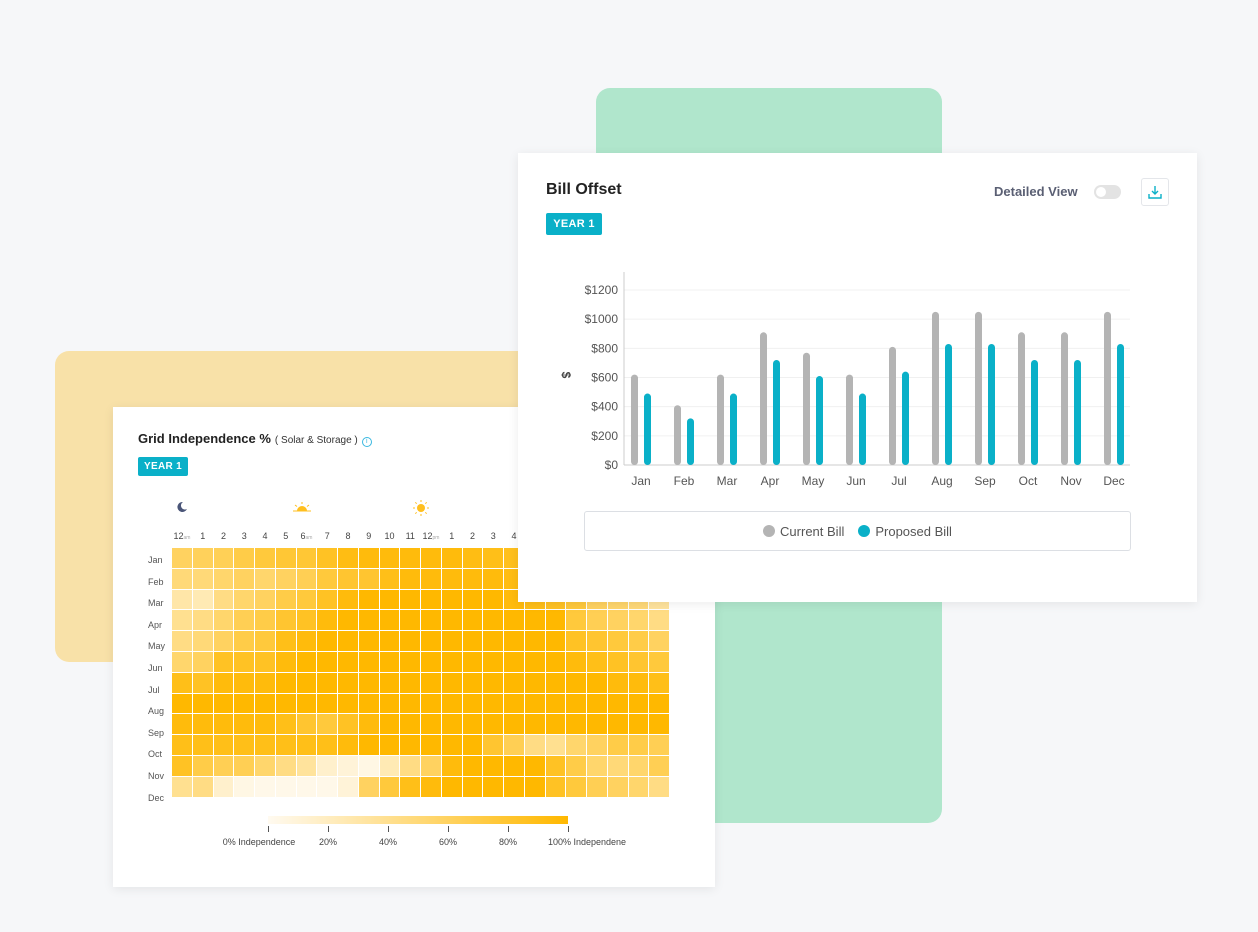 This screenshot has width=1258, height=932. Describe the element at coordinates (905, 531) in the screenshot. I see `legend-item-proposed-bill: Proposed Bill` at that location.